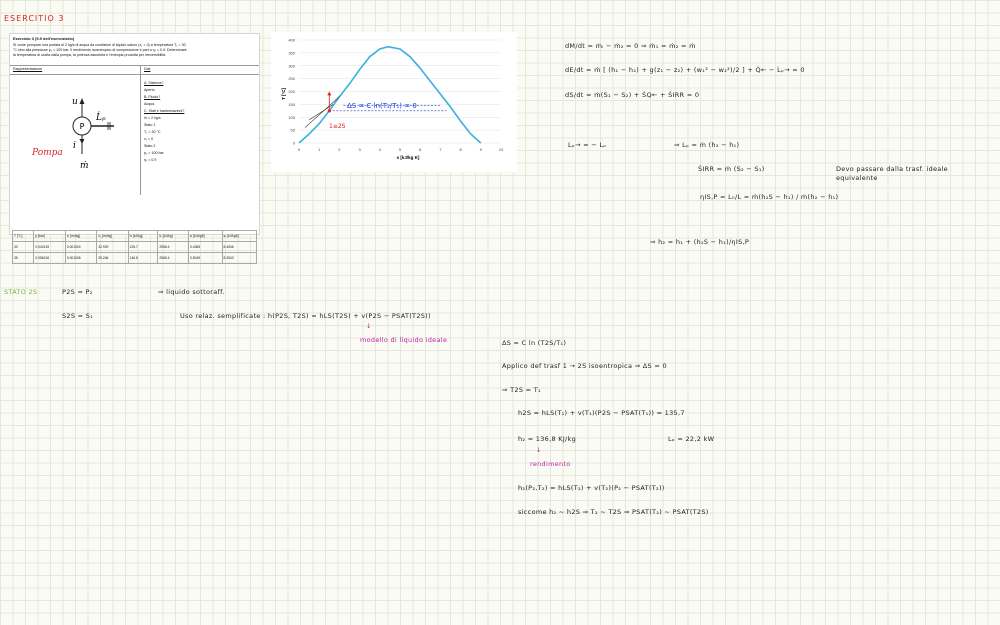 The width and height of the screenshot is (1000, 625). What do you see at coordinates (143, 247) in the screenshot?
I see `table-cell: 125.7` at bounding box center [143, 247].